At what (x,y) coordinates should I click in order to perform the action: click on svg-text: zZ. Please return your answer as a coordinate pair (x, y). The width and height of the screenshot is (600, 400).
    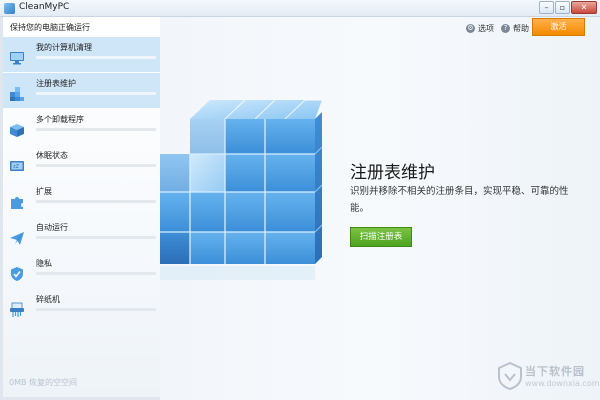
    Looking at the image, I should click on (16, 167).